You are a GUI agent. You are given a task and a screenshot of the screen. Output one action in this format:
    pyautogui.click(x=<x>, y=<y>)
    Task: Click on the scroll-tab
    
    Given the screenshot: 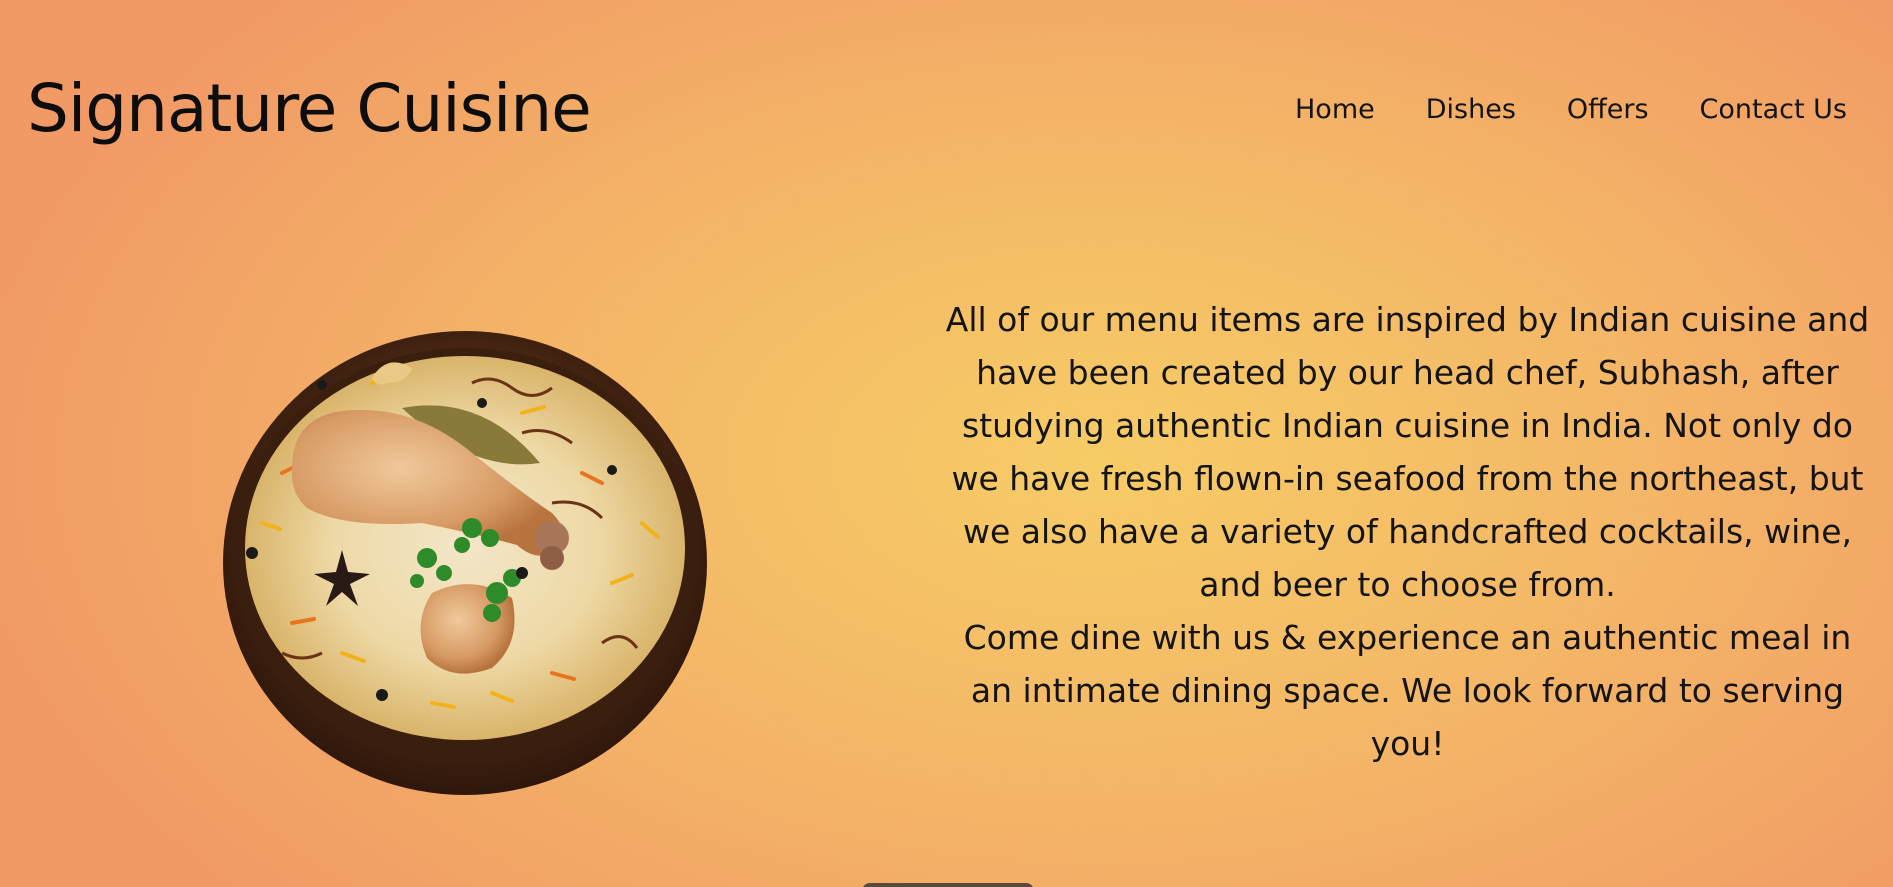 What is the action you would take?
    pyautogui.click(x=948, y=885)
    